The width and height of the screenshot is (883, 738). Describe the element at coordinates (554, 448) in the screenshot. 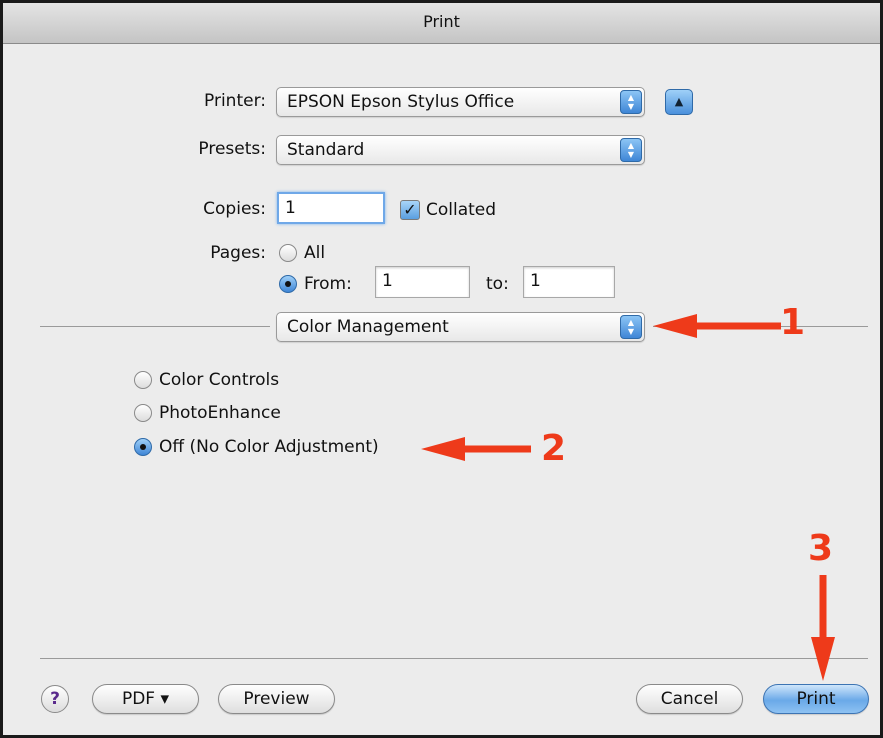

I see `annotation-number-2: 2` at that location.